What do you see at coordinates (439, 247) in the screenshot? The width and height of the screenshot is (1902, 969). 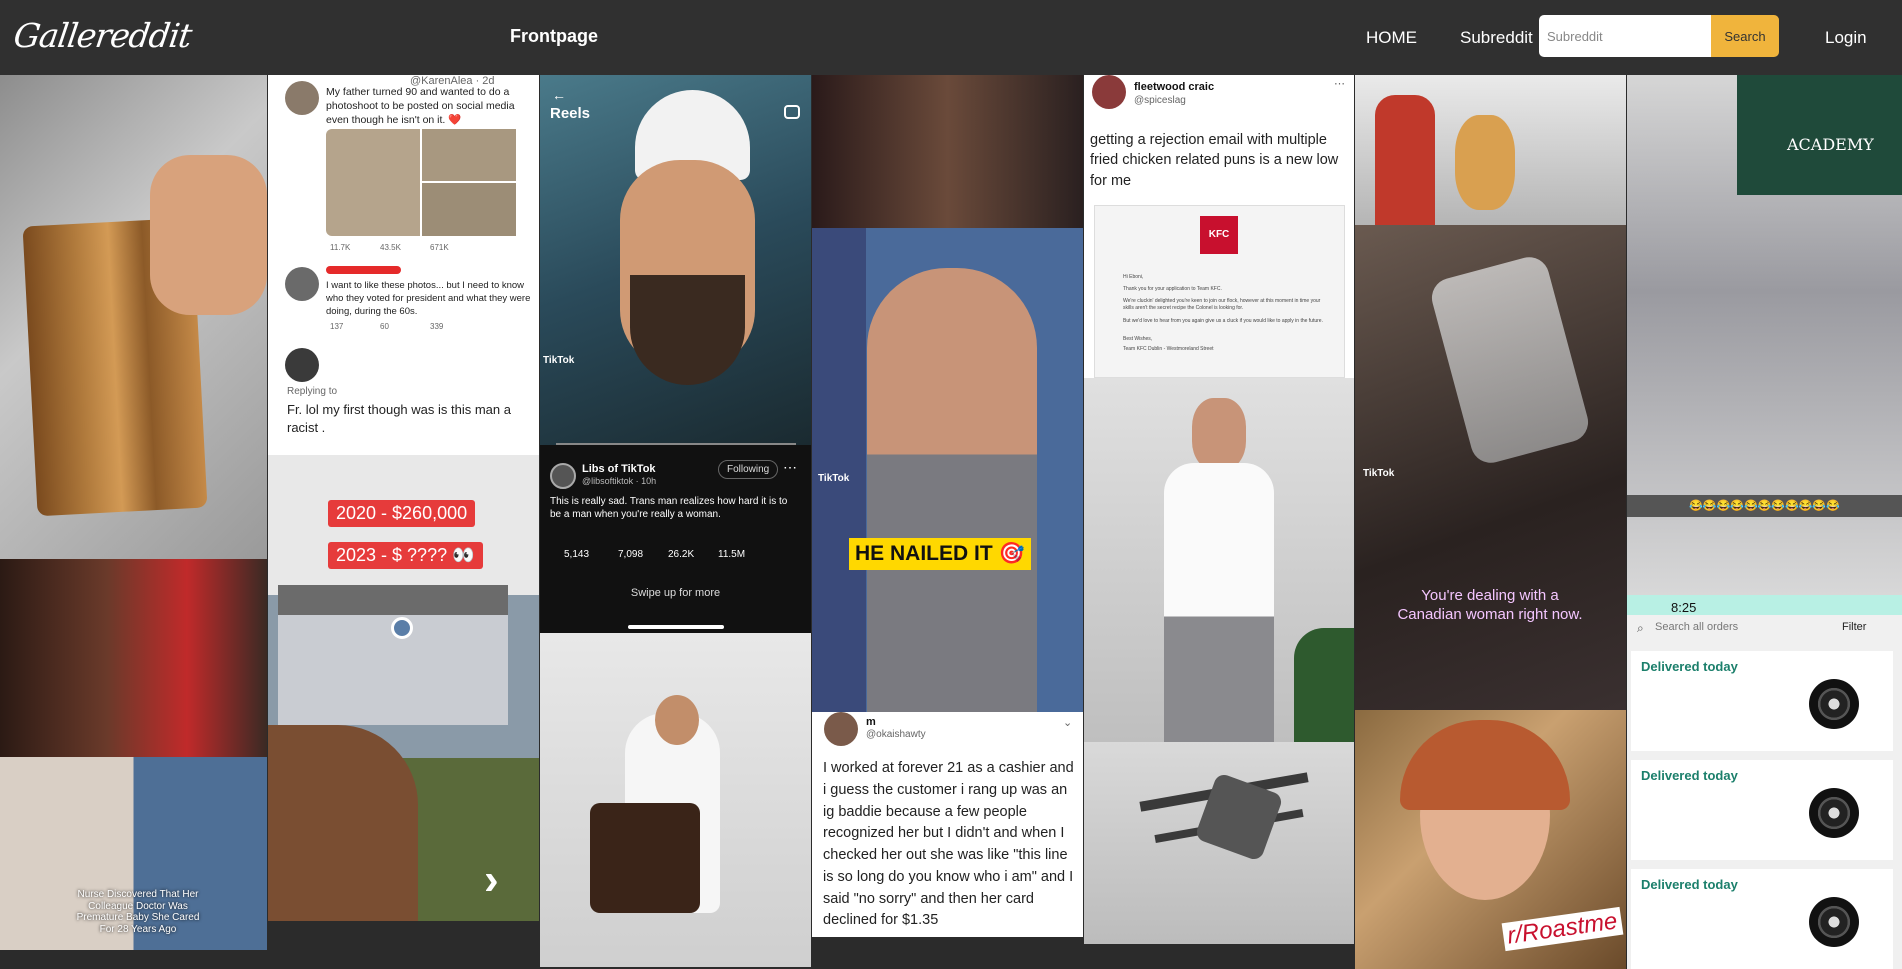 I see `like-count: 671K` at bounding box center [439, 247].